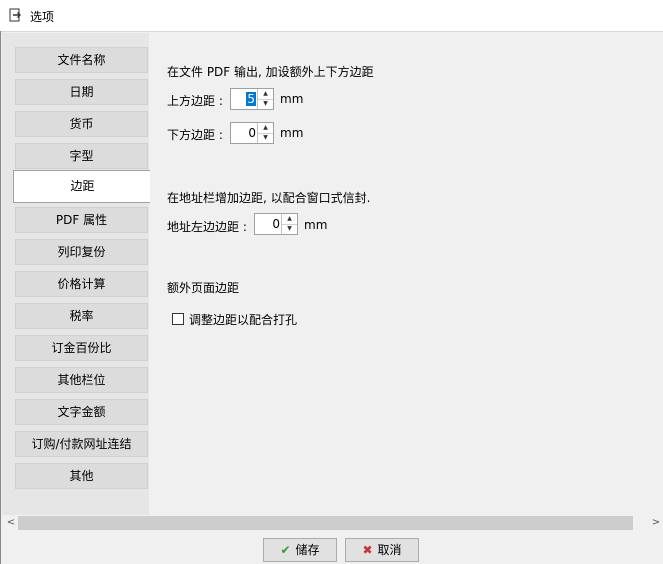 This screenshot has width=663, height=564. Describe the element at coordinates (325, 523) in the screenshot. I see `scrollbar-thumb` at that location.